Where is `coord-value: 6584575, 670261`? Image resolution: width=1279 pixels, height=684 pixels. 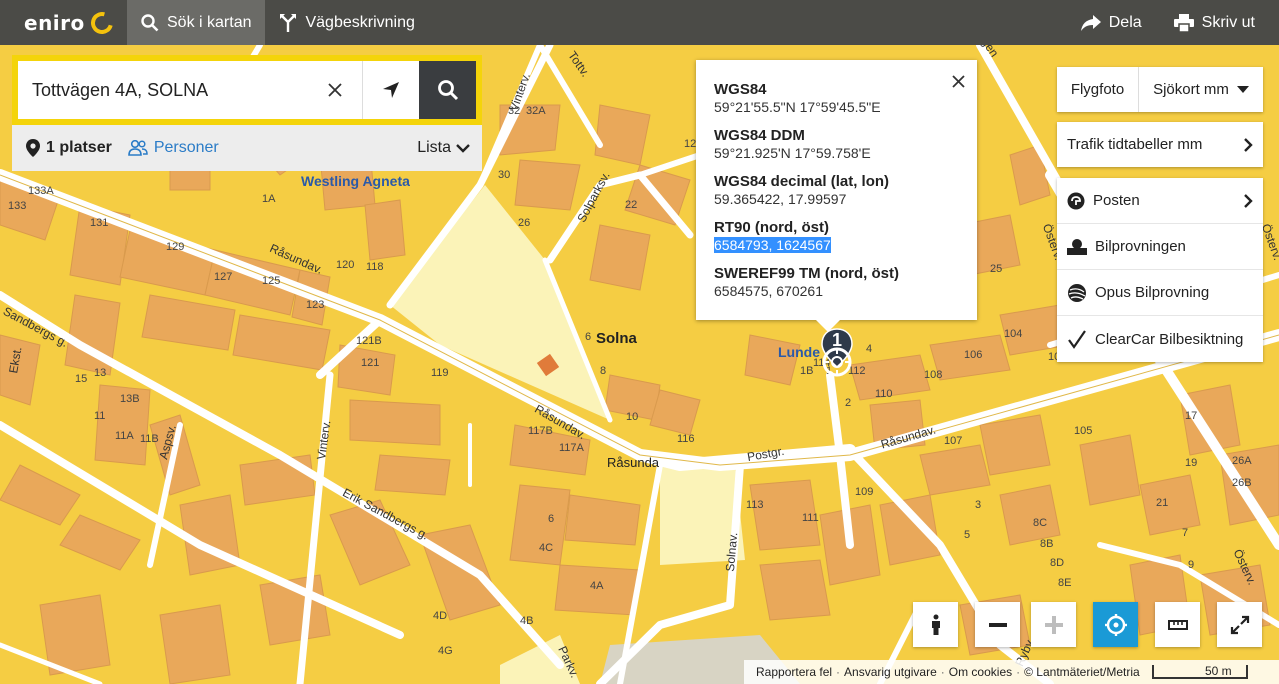 coord-value: 6584575, 670261 is located at coordinates (836, 291).